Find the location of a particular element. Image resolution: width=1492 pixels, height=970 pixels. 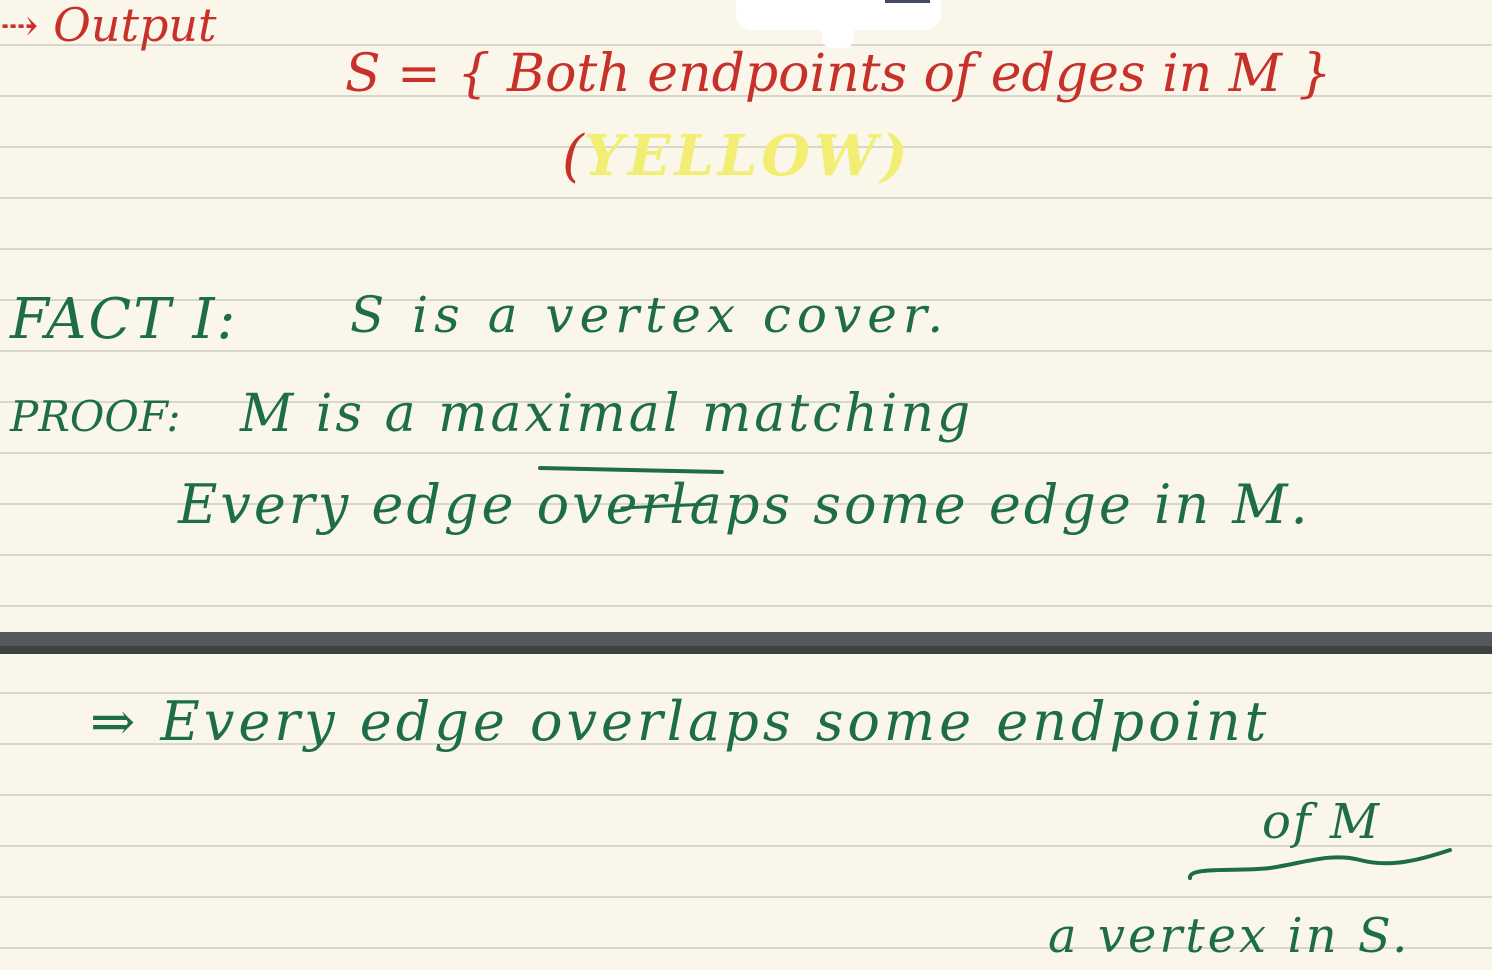

fact-text: S is a vertex cover. is located at coordinates (650, 315).